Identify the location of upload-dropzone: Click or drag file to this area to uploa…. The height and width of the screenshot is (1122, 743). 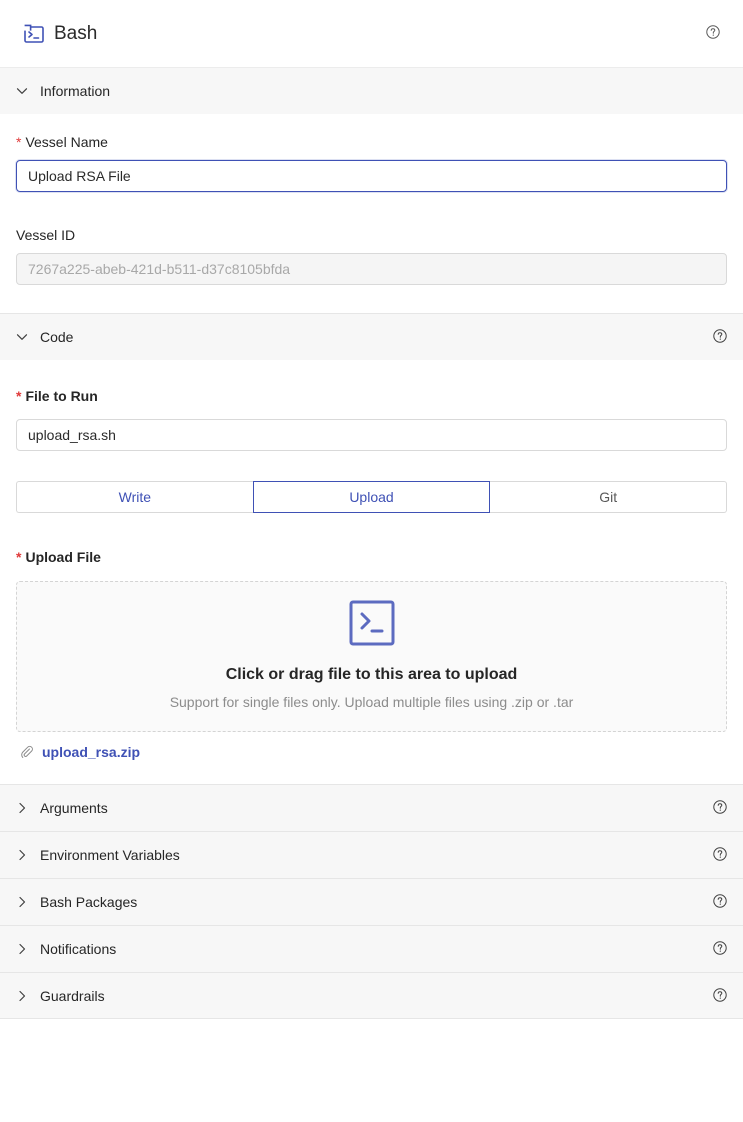
(371, 656).